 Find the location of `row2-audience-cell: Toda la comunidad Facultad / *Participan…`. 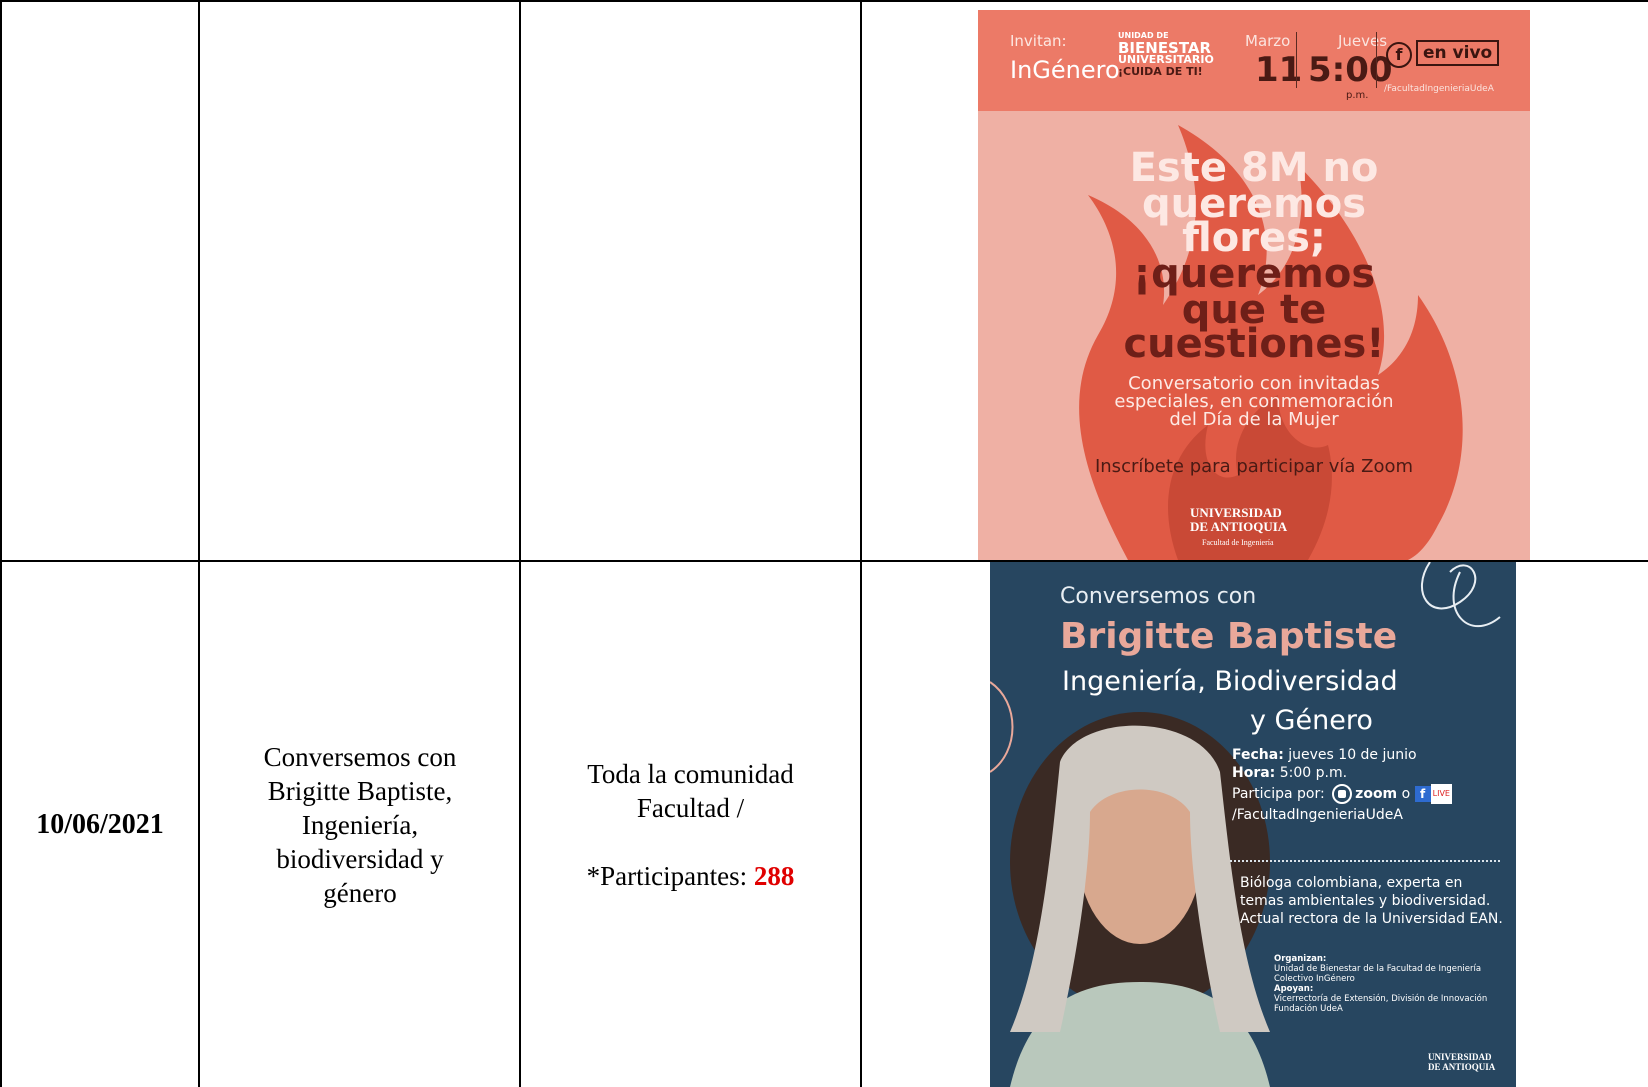

row2-audience-cell: Toda la comunidad Facultad / *Participan… is located at coordinates (690, 824).